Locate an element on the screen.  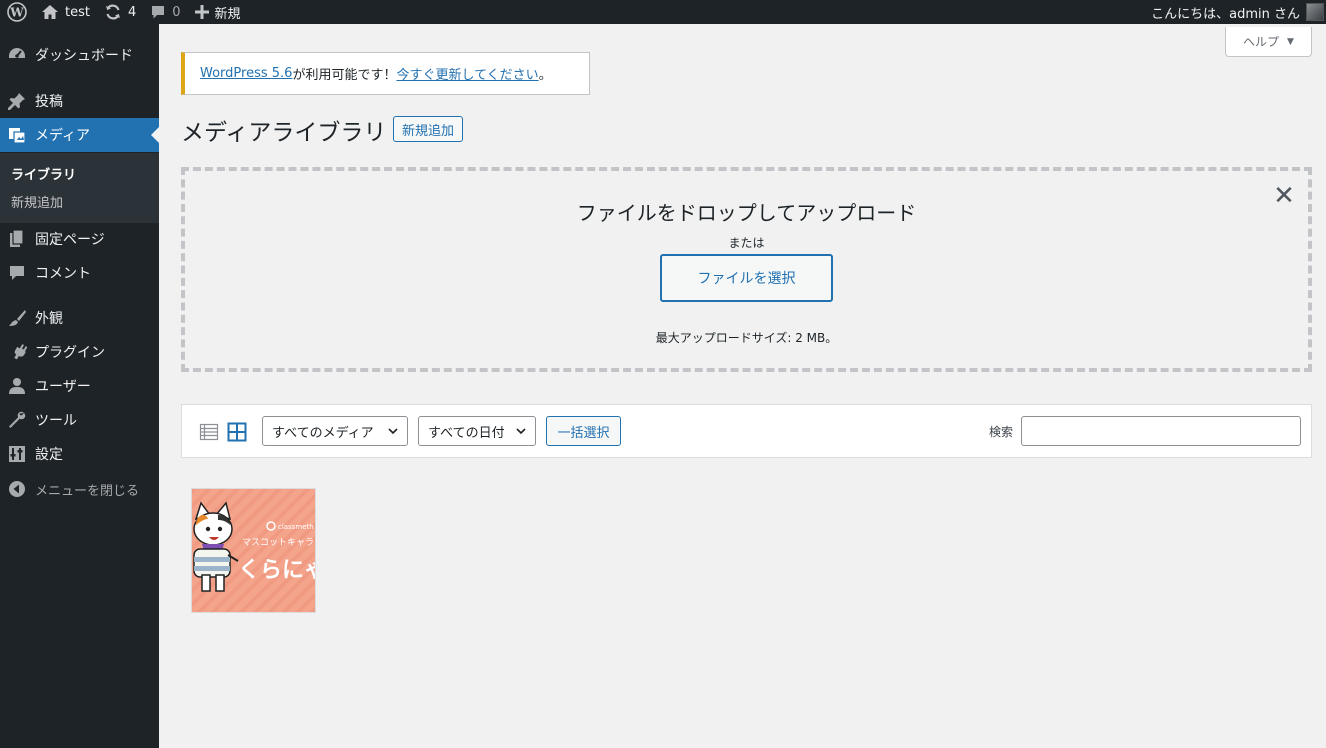
menu-label: コメント is located at coordinates (63, 274).